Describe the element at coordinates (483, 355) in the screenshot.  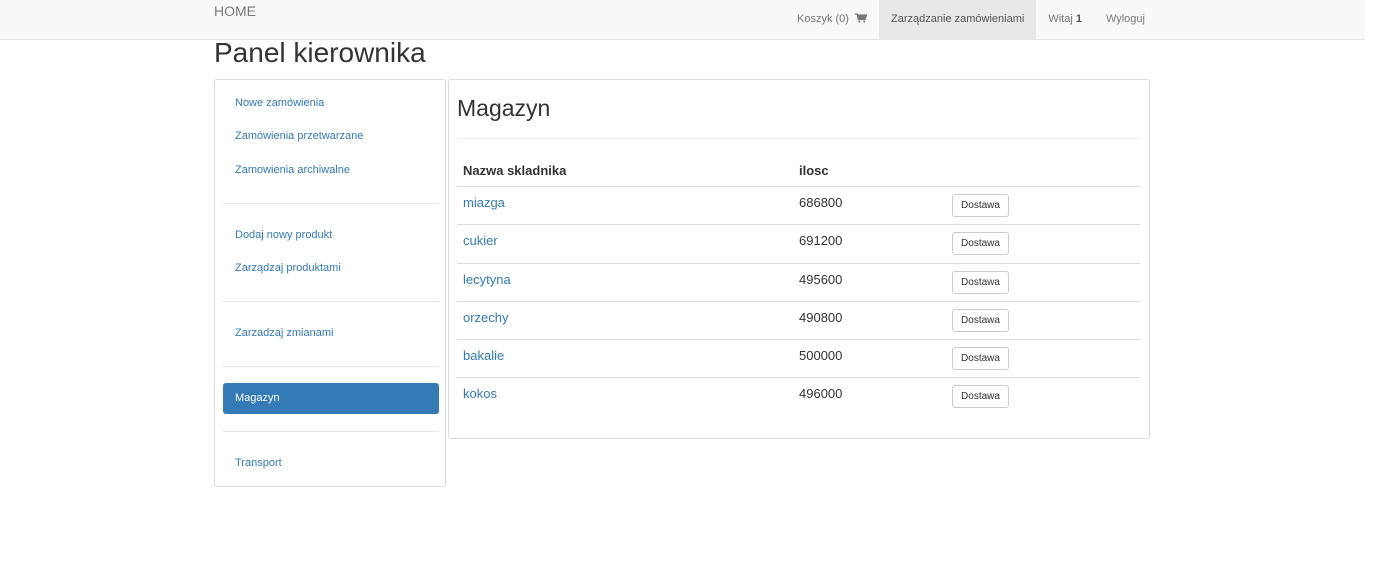
I see `ingredient-name-link: bakalie` at that location.